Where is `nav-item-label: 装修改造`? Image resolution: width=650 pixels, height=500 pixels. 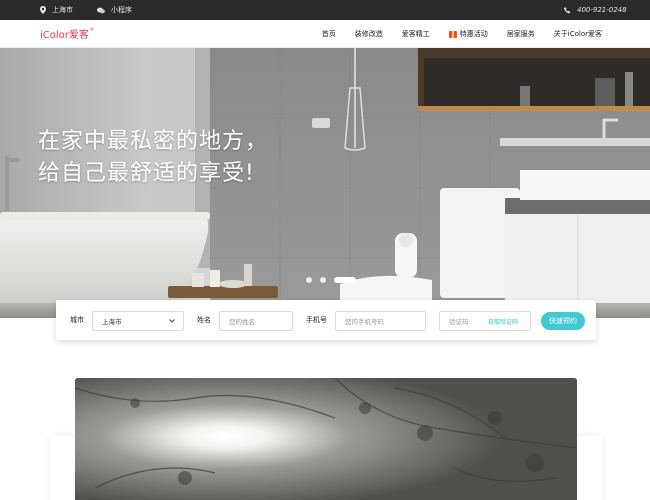
nav-item-label: 装修改造 is located at coordinates (368, 34).